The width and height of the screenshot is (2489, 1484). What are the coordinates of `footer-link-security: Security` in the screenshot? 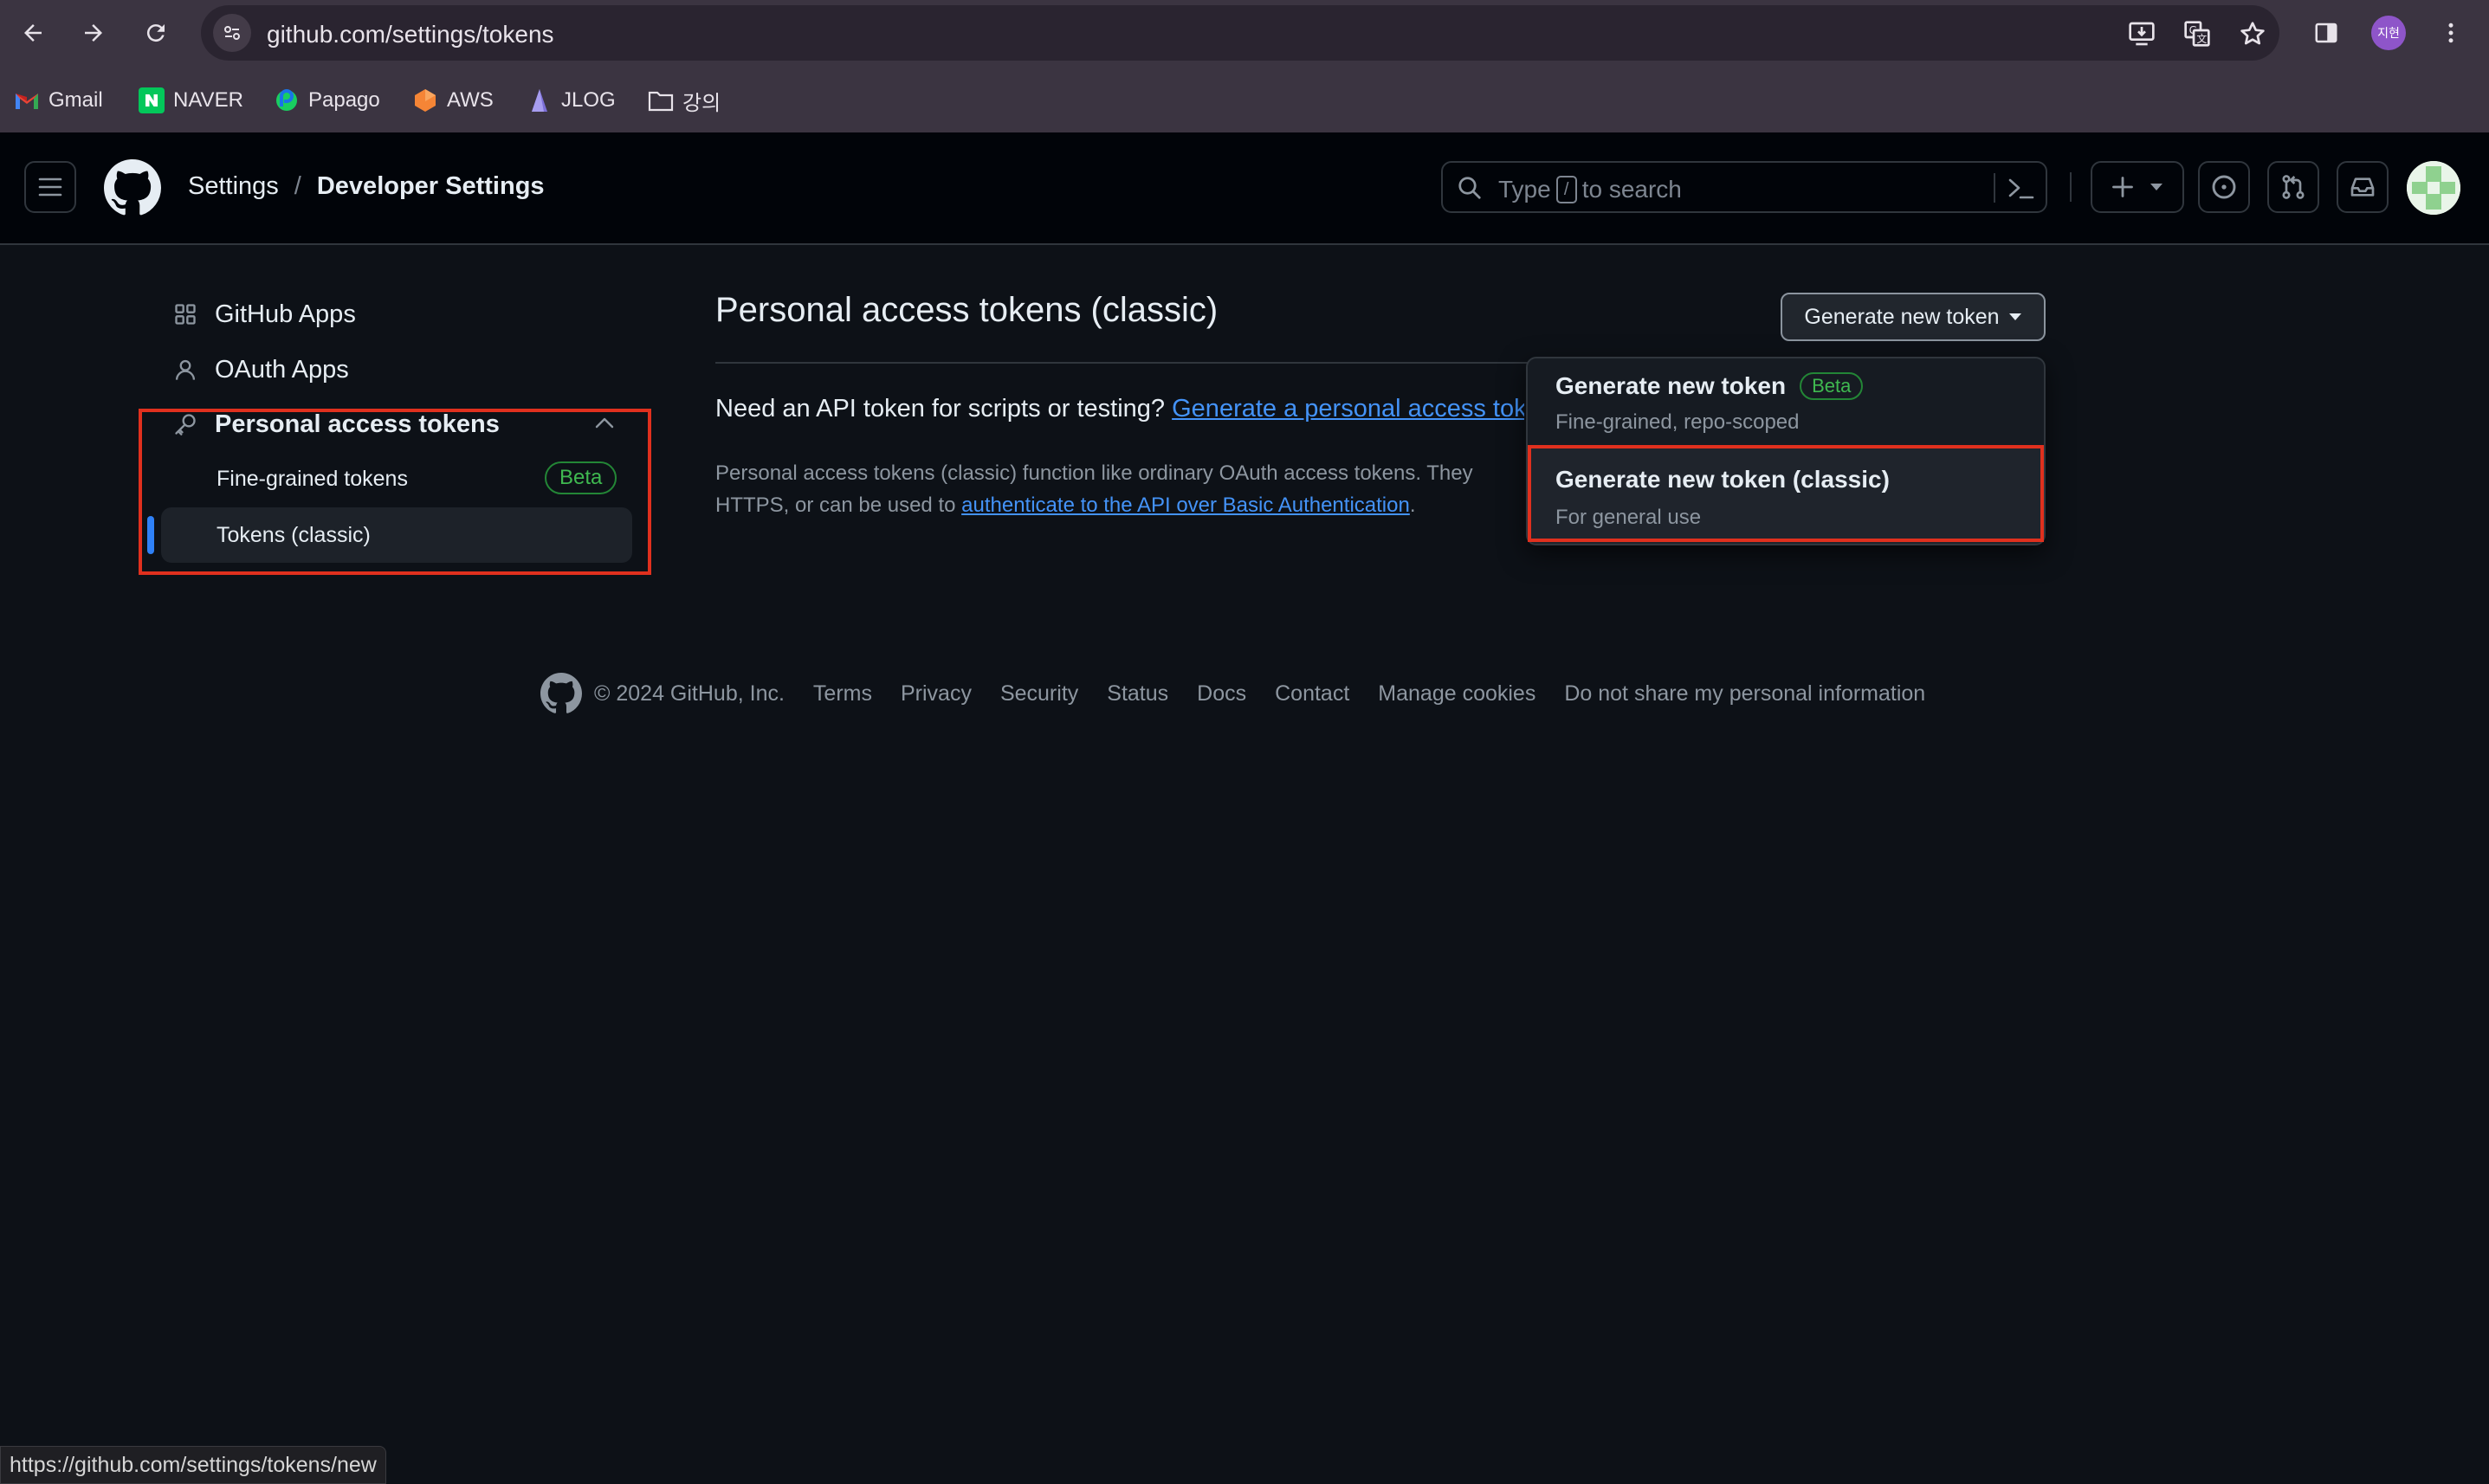 It's located at (1039, 694).